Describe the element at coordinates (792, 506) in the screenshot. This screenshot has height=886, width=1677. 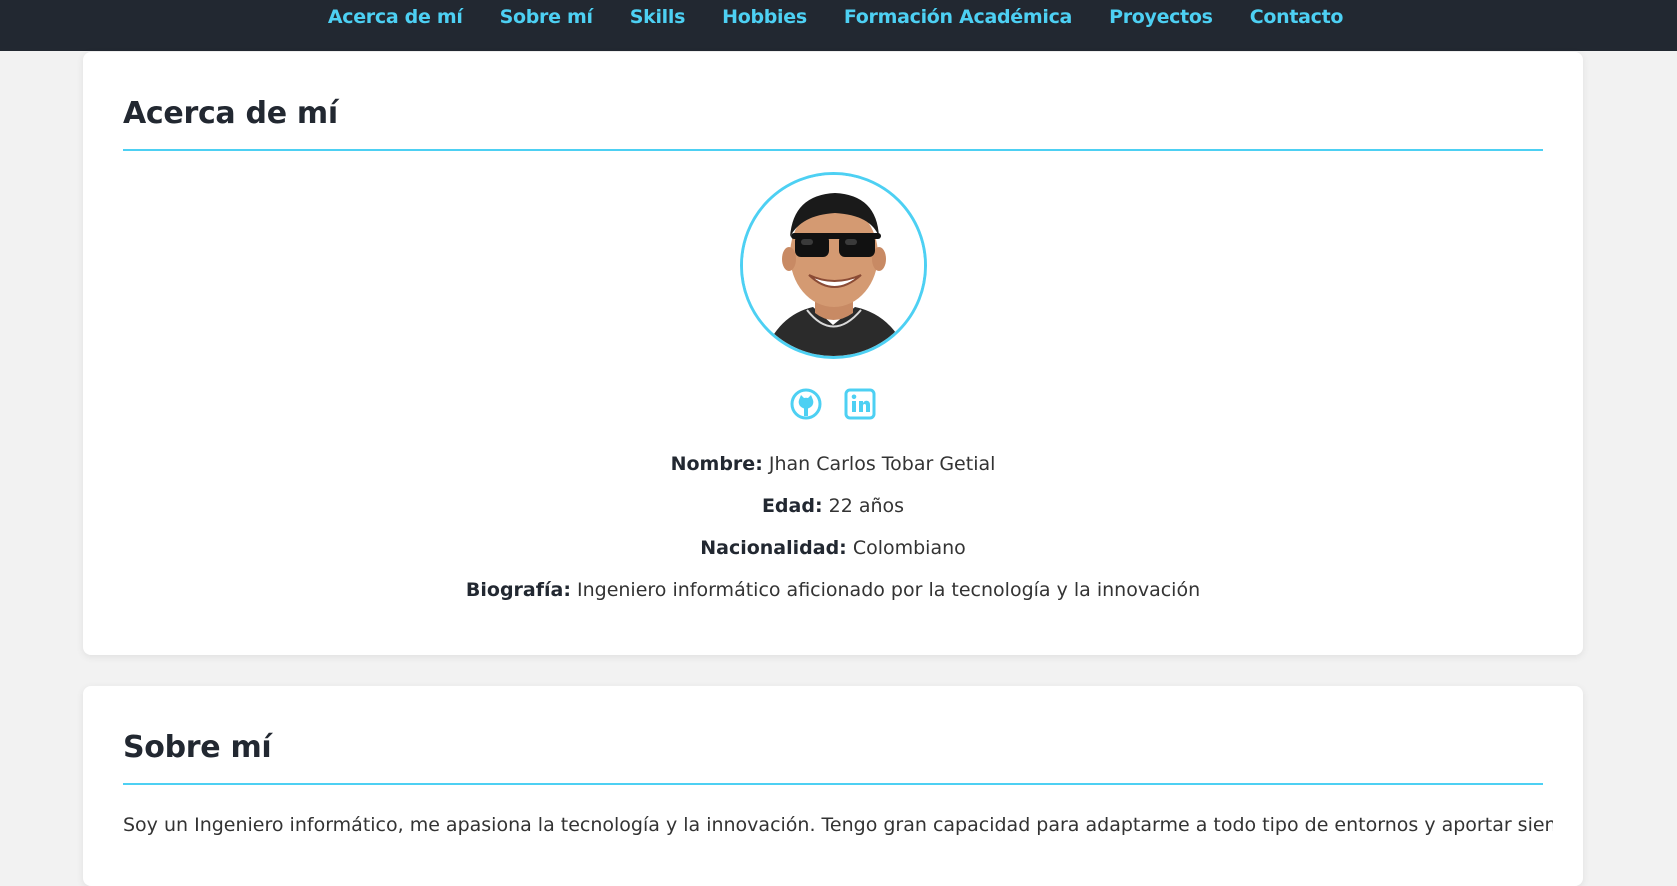
I see `info-edad-label: Edad:` at that location.